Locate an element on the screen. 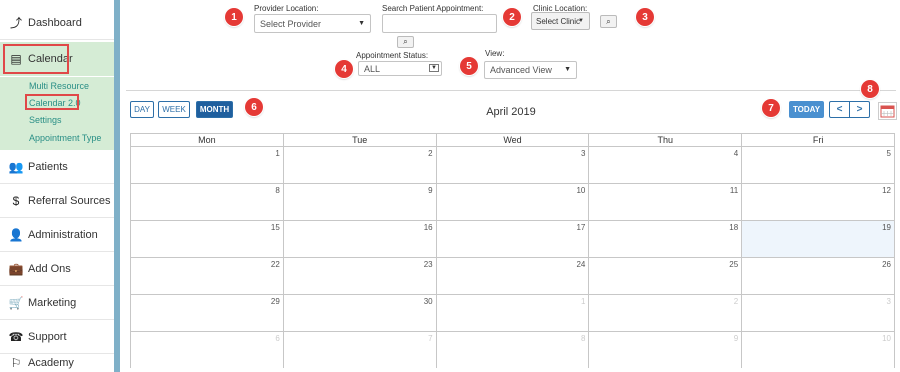 This screenshot has height=372, width=900. day-number: 6 is located at coordinates (277, 338).